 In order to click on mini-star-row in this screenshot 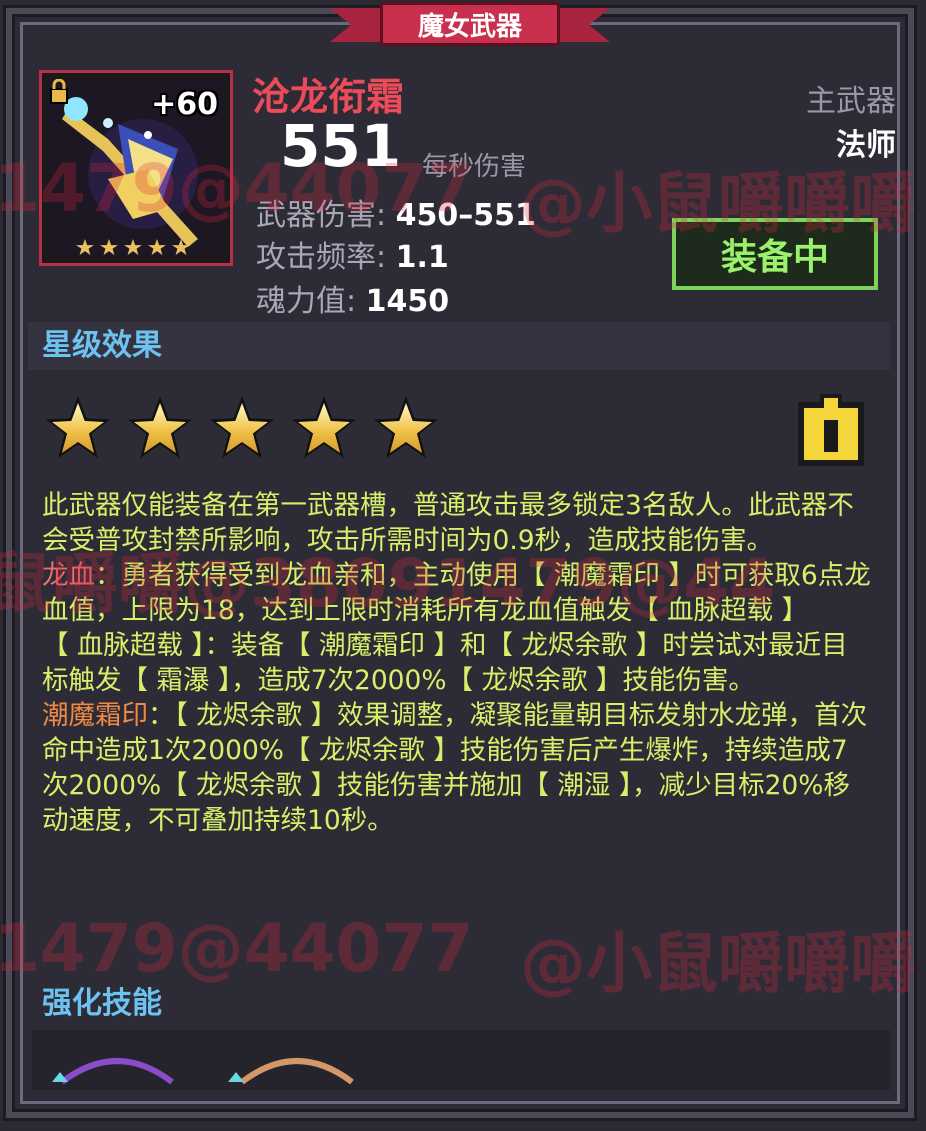, I will do `click(133, 247)`.